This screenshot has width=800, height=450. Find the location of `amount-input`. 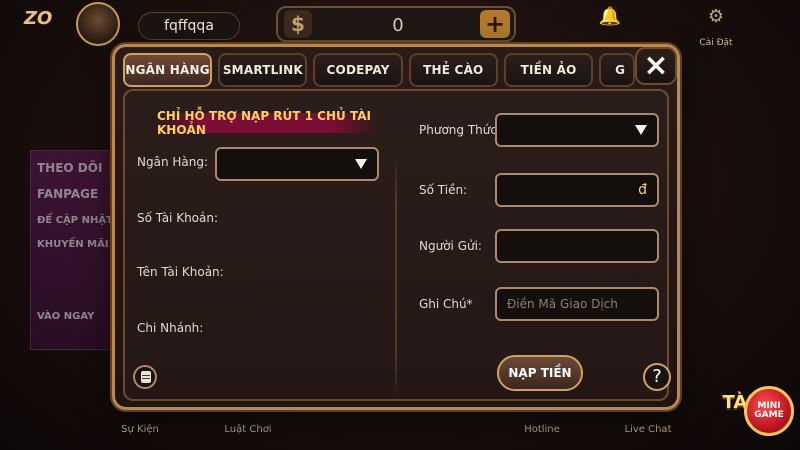

amount-input is located at coordinates (577, 190).